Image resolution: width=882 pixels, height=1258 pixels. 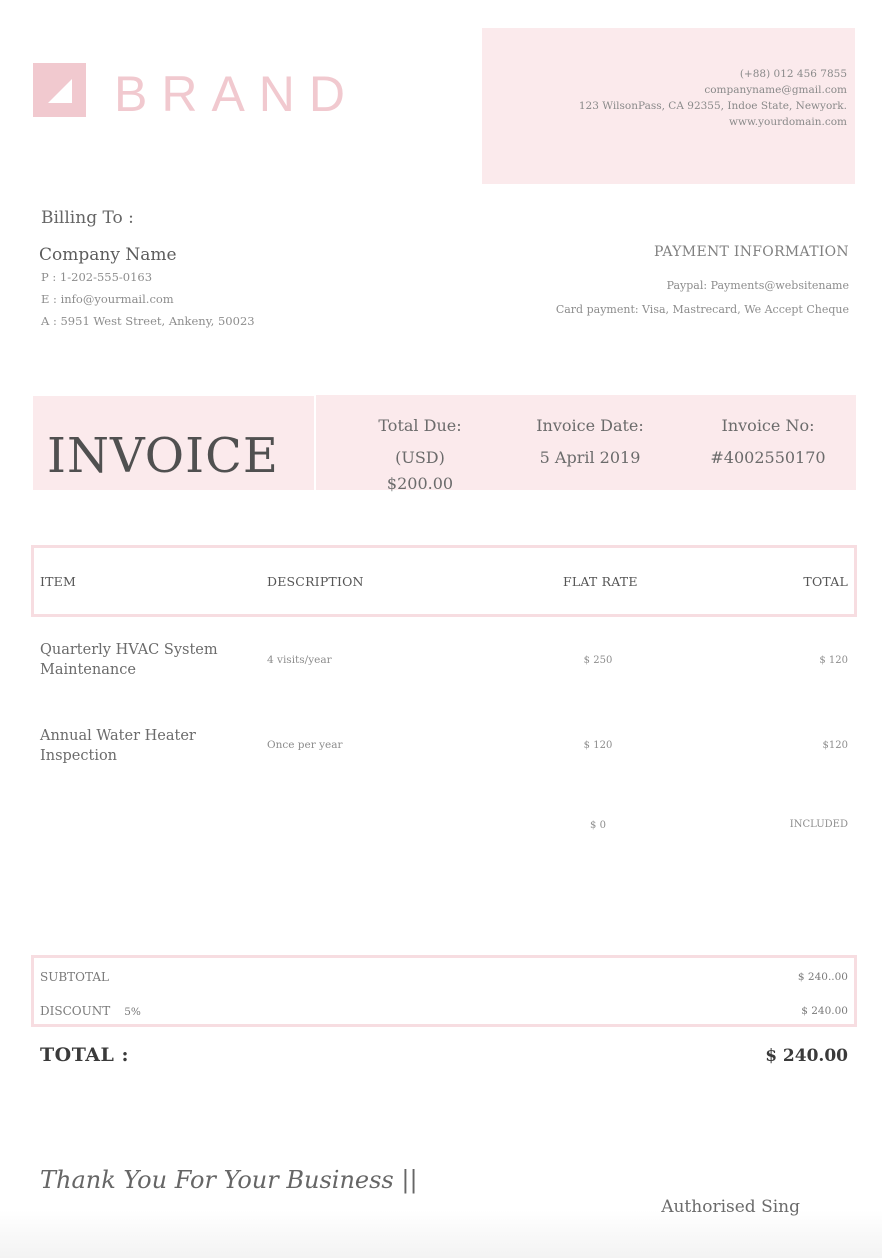 I want to click on brand-name: BRAND, so click(x=237, y=94).